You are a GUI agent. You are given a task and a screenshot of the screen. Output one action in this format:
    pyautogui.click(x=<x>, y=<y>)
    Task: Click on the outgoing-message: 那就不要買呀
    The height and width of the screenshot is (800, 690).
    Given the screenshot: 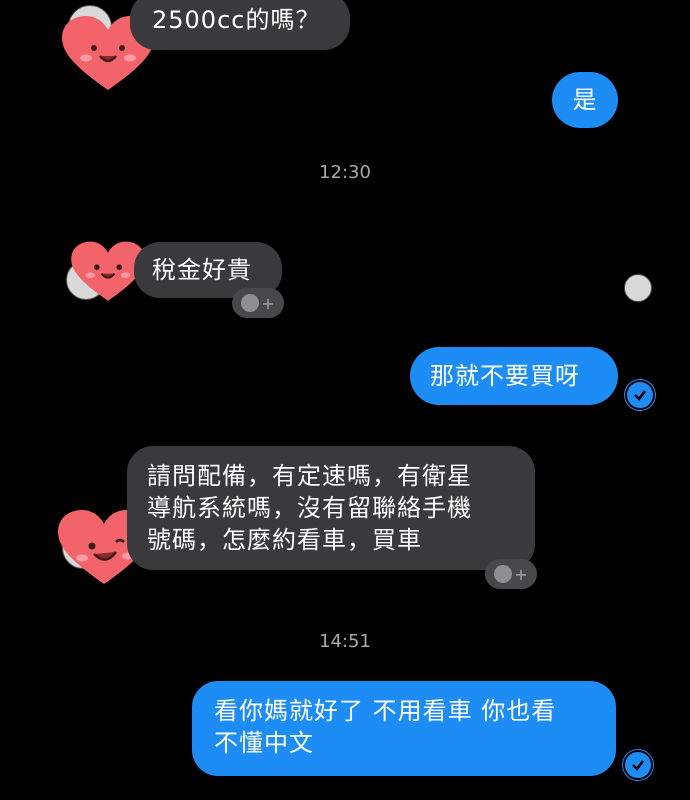 What is the action you would take?
    pyautogui.click(x=514, y=376)
    